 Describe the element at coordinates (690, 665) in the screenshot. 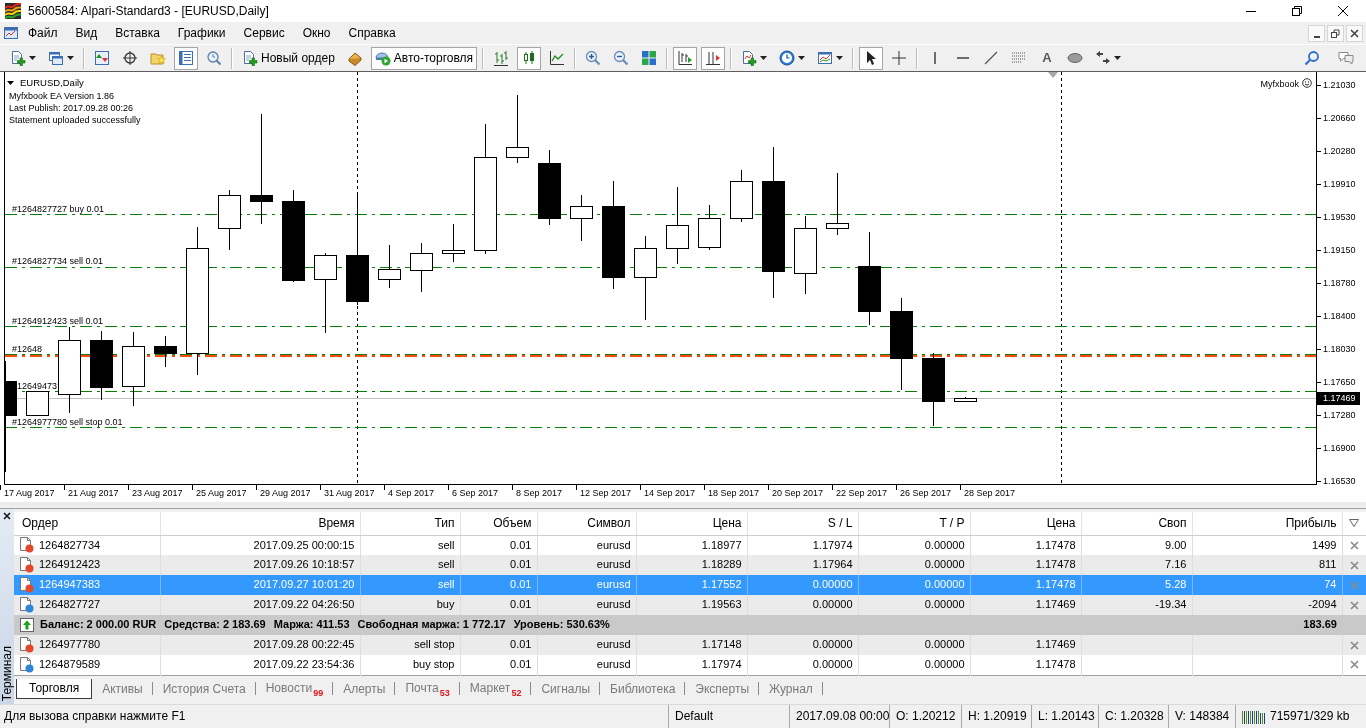

I see `table-row: 1264879589 2017.09.22 23:54:36 buy stop 0.01 eurusd 1.17974 0.00000 0.00000 1.17478` at that location.